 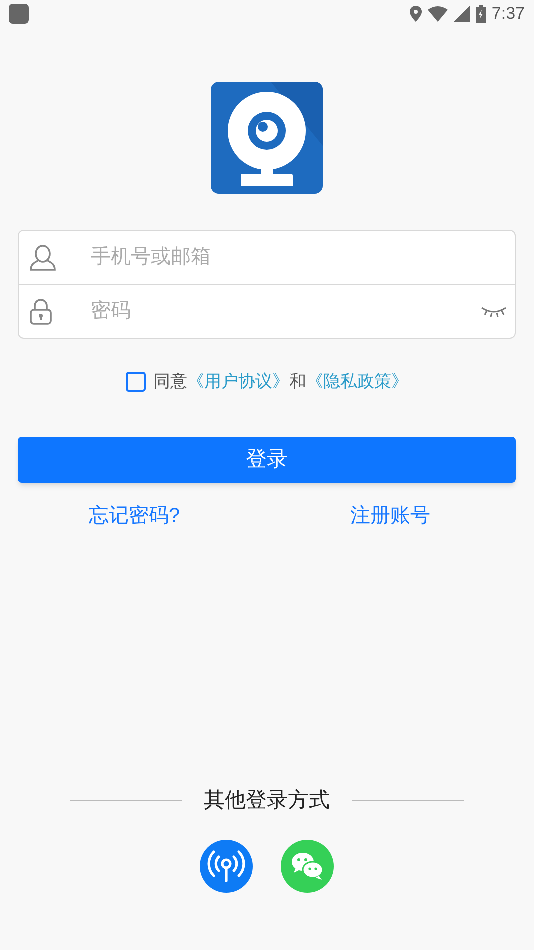 I want to click on other-login-title: 其他登录方式, so click(x=267, y=801).